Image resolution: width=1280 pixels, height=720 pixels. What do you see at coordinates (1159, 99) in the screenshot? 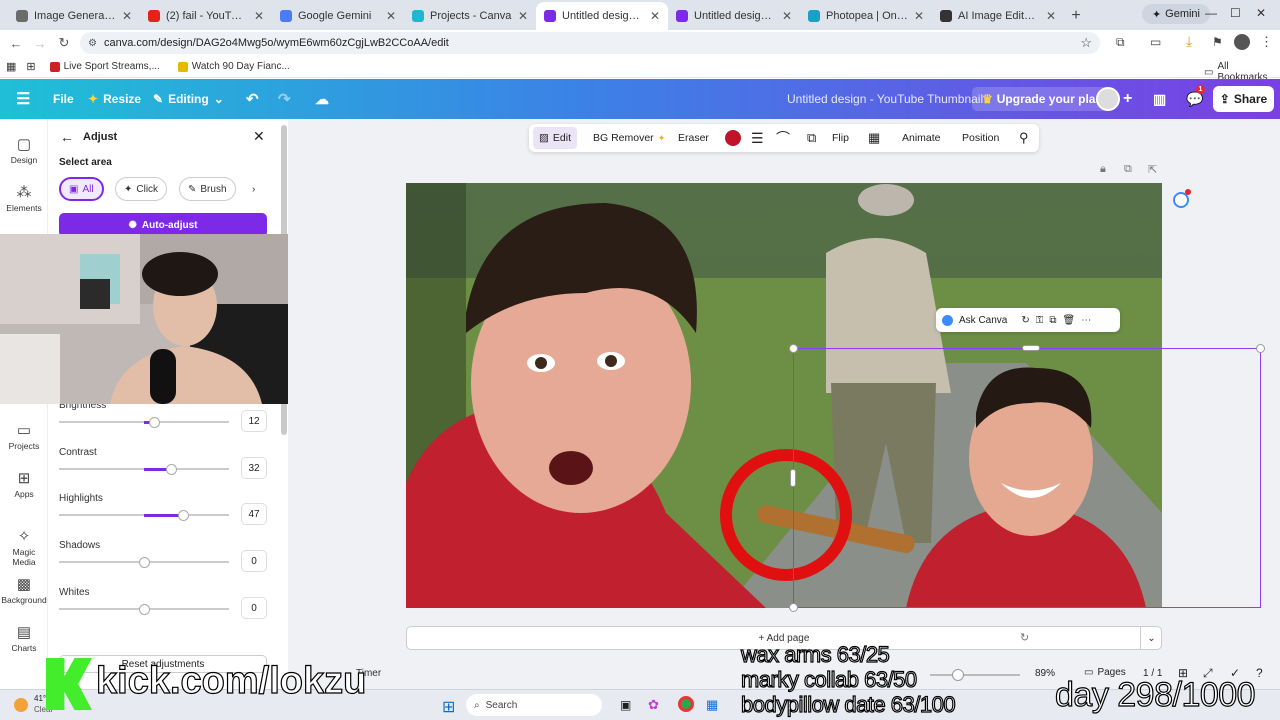
I see `insights-chart-icon: ▥` at bounding box center [1159, 99].